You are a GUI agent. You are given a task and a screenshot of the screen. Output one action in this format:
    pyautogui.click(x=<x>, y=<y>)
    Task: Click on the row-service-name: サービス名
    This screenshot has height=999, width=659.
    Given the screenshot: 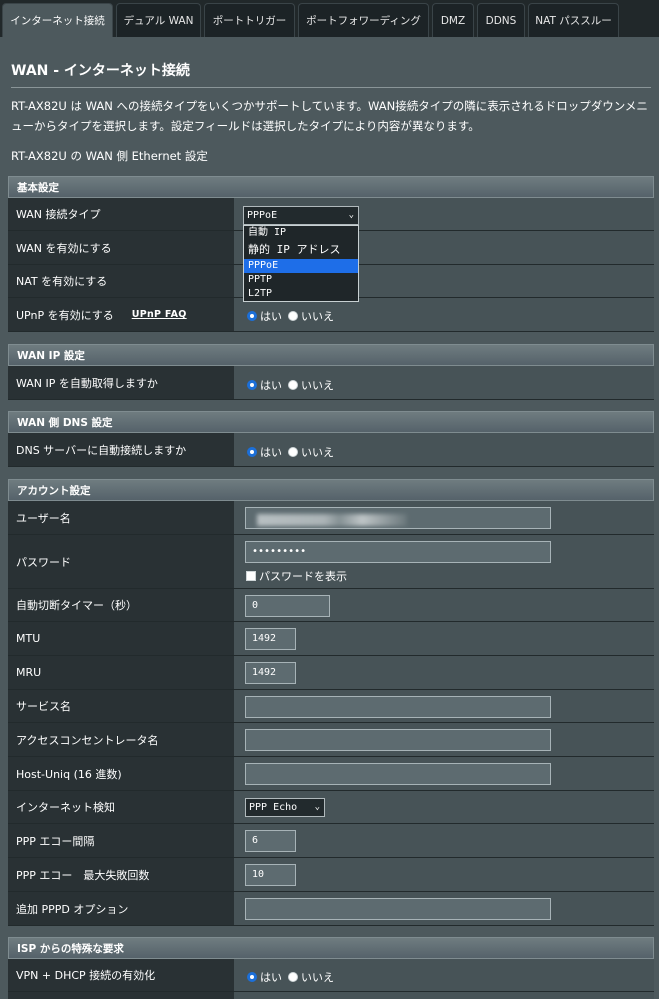 What is the action you would take?
    pyautogui.click(x=331, y=706)
    